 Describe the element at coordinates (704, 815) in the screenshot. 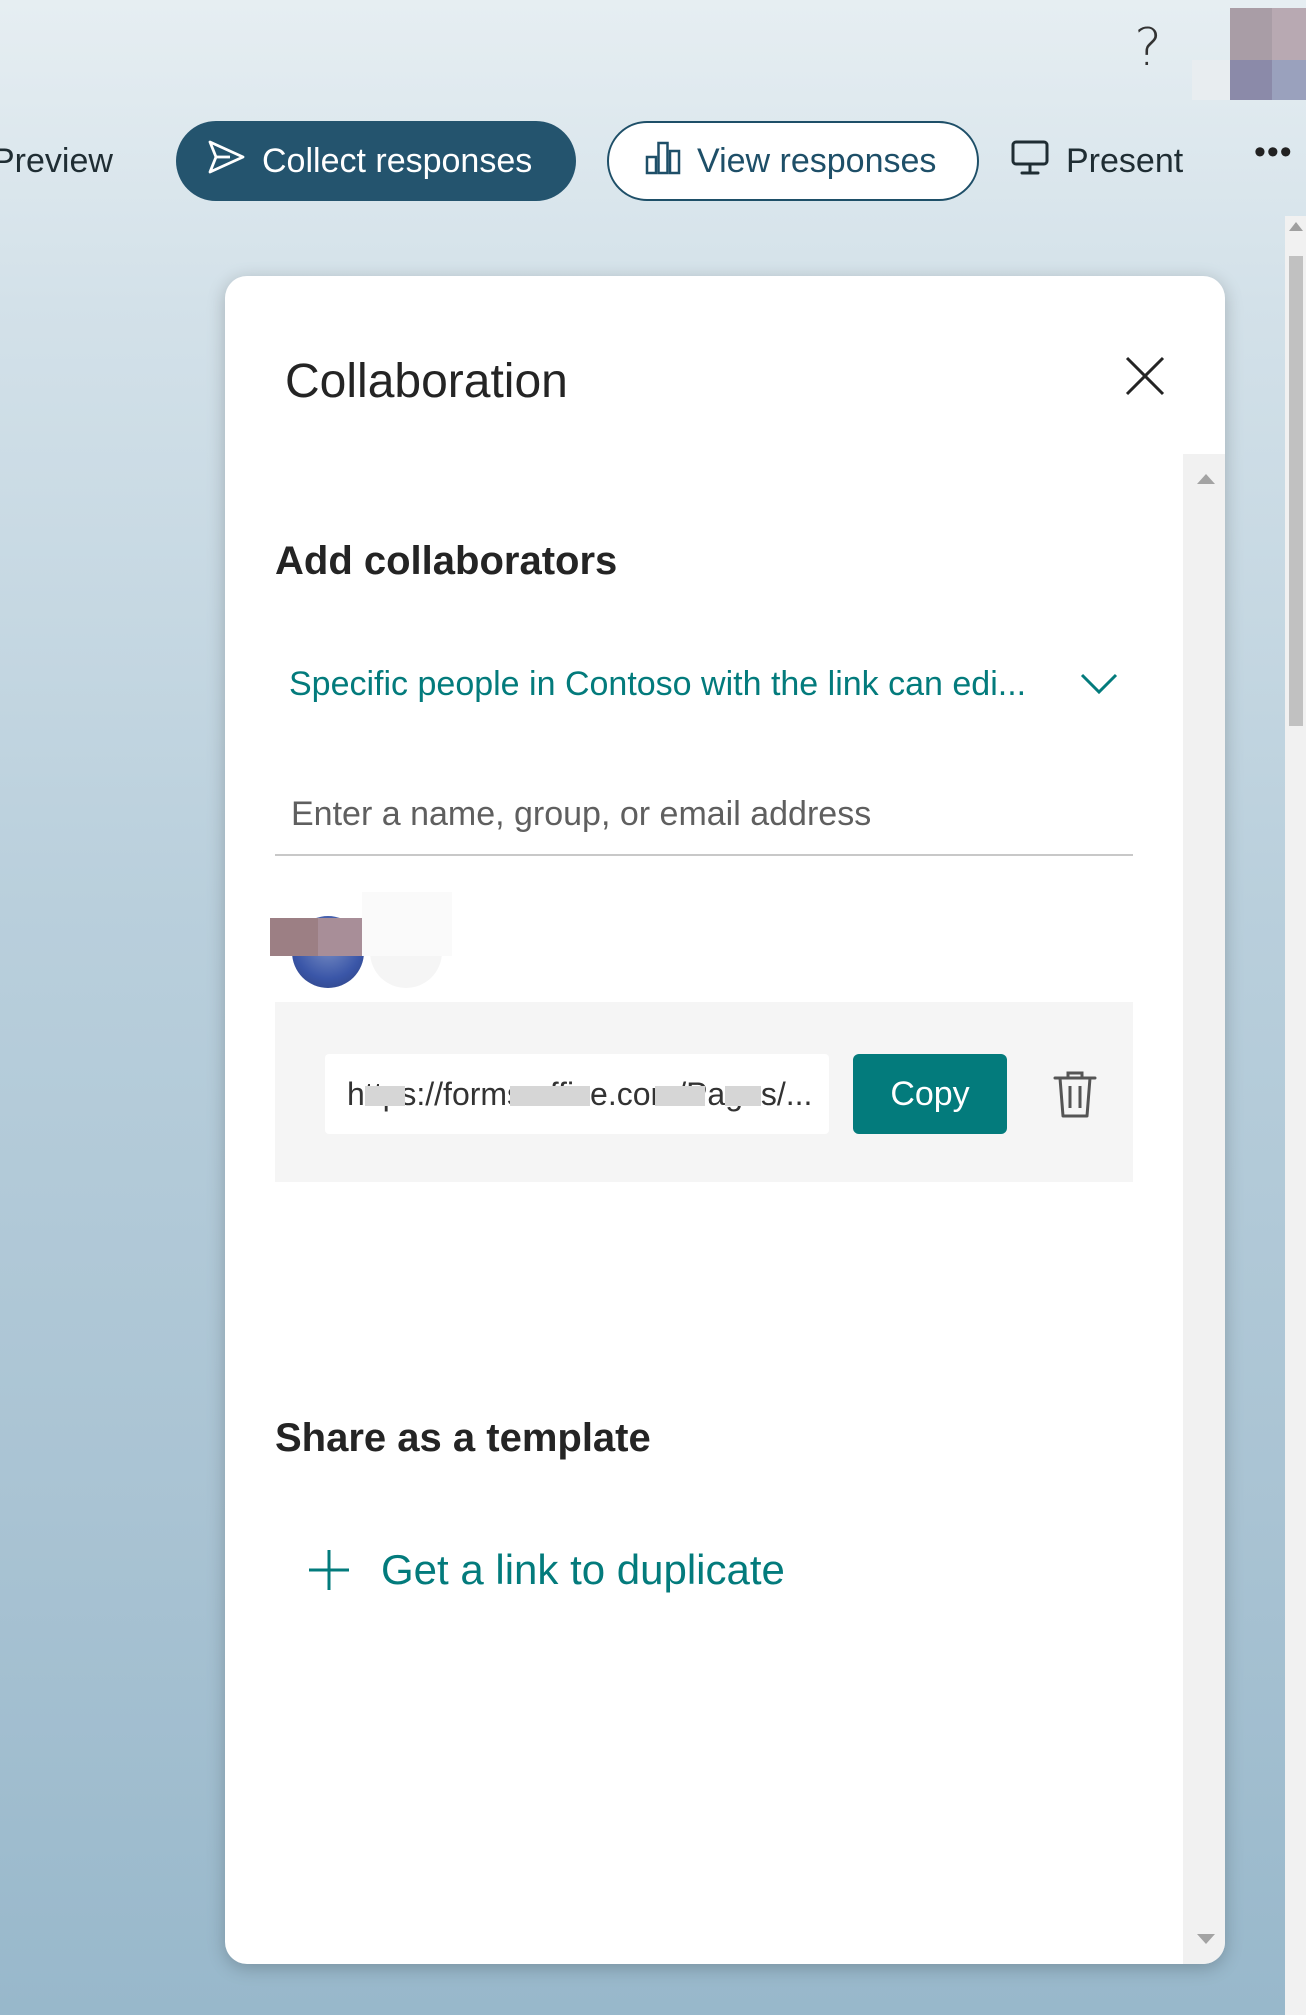

I see `people-search-input` at that location.